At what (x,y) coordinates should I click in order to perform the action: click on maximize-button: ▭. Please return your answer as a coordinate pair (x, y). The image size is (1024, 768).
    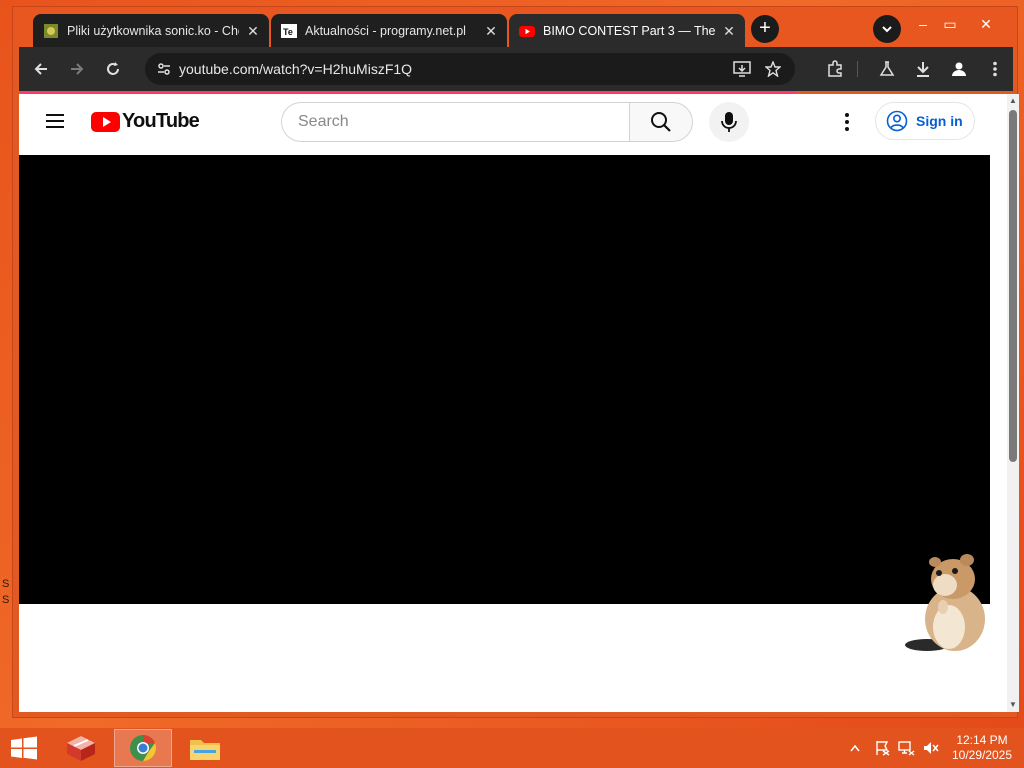
    Looking at the image, I should click on (950, 24).